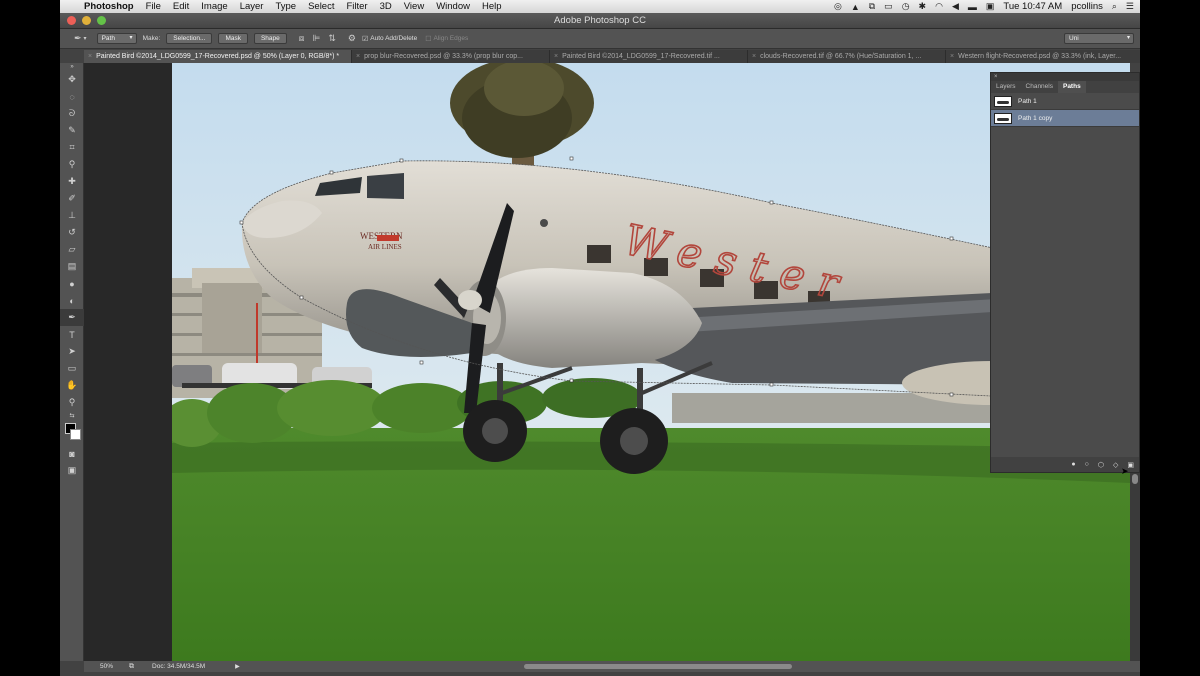  I want to click on menu-filter: Filter, so click(356, 6).